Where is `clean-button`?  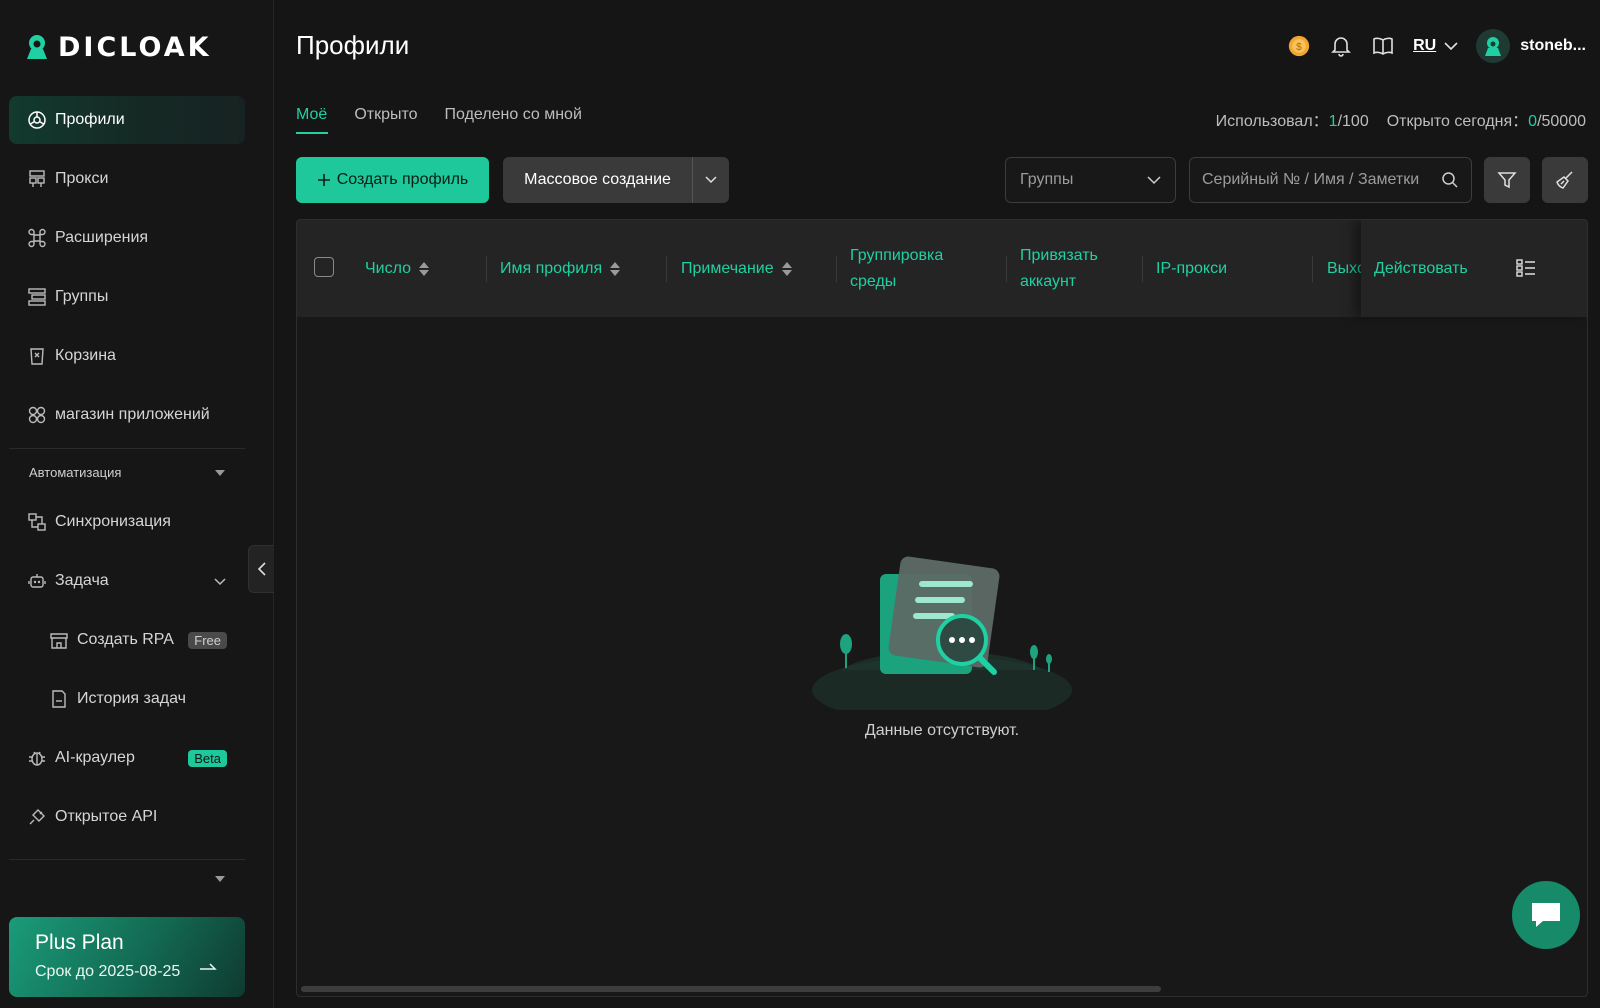 clean-button is located at coordinates (1565, 180).